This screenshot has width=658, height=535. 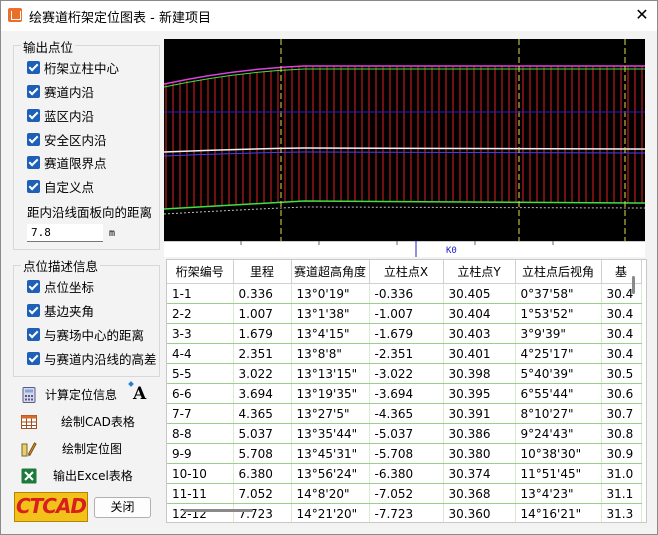 I want to click on export-excel-button: 输出Excel表格, so click(x=77, y=475).